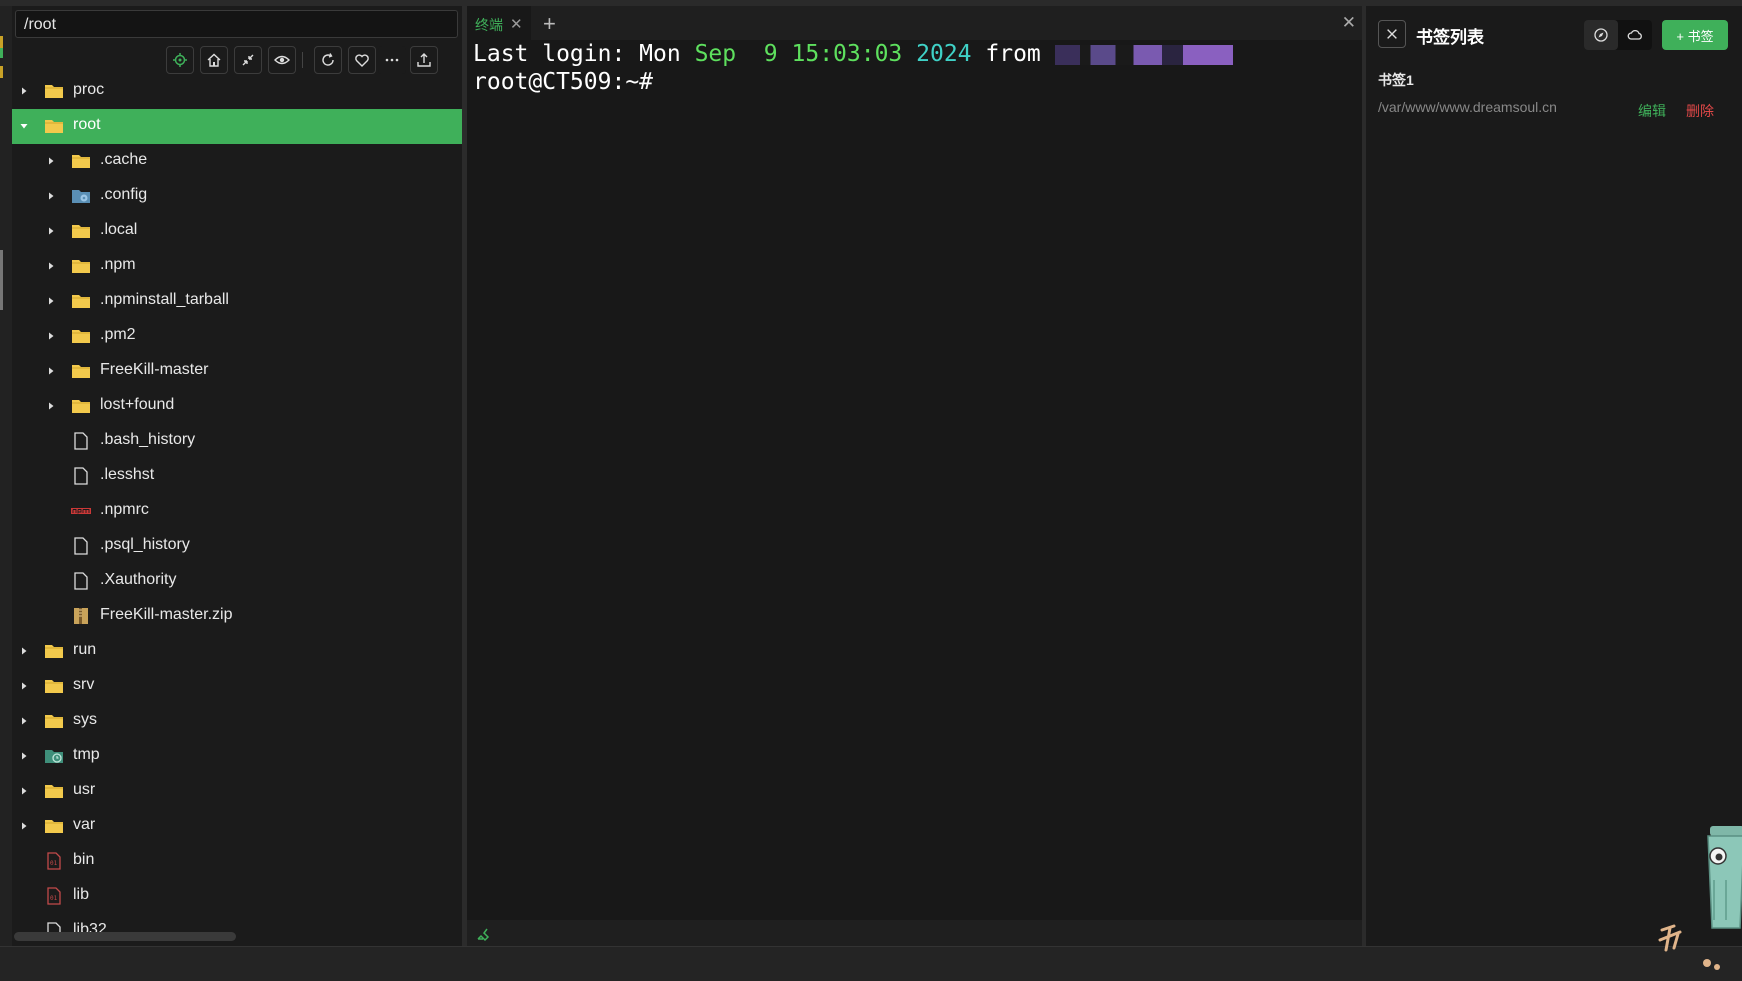 Image resolution: width=1742 pixels, height=981 pixels. What do you see at coordinates (483, 934) in the screenshot?
I see `brush-icon` at bounding box center [483, 934].